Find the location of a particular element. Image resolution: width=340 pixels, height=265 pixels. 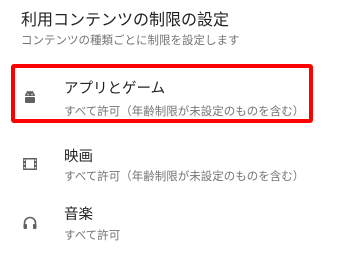

list-item-label: 映画 is located at coordinates (78, 157).